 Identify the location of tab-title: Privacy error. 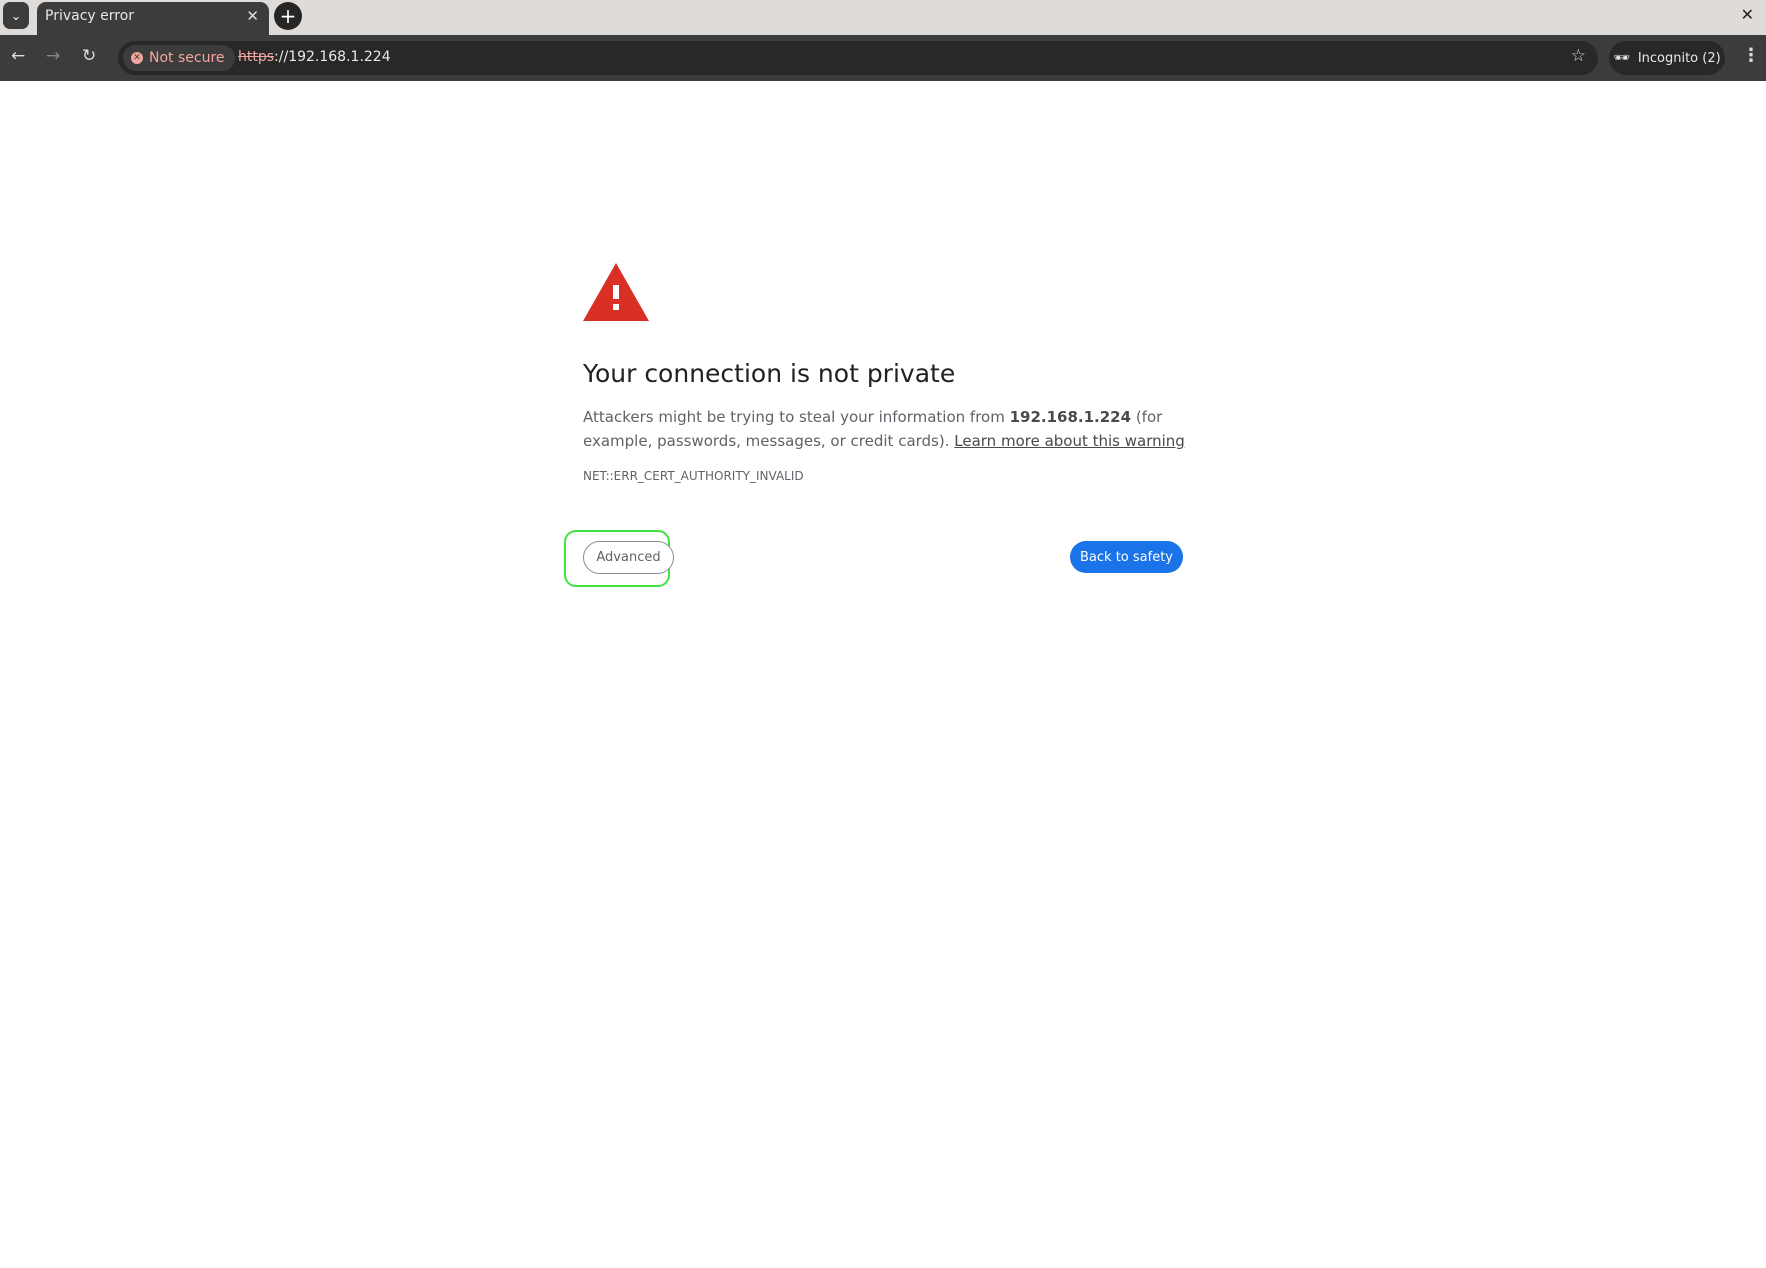
(90, 16).